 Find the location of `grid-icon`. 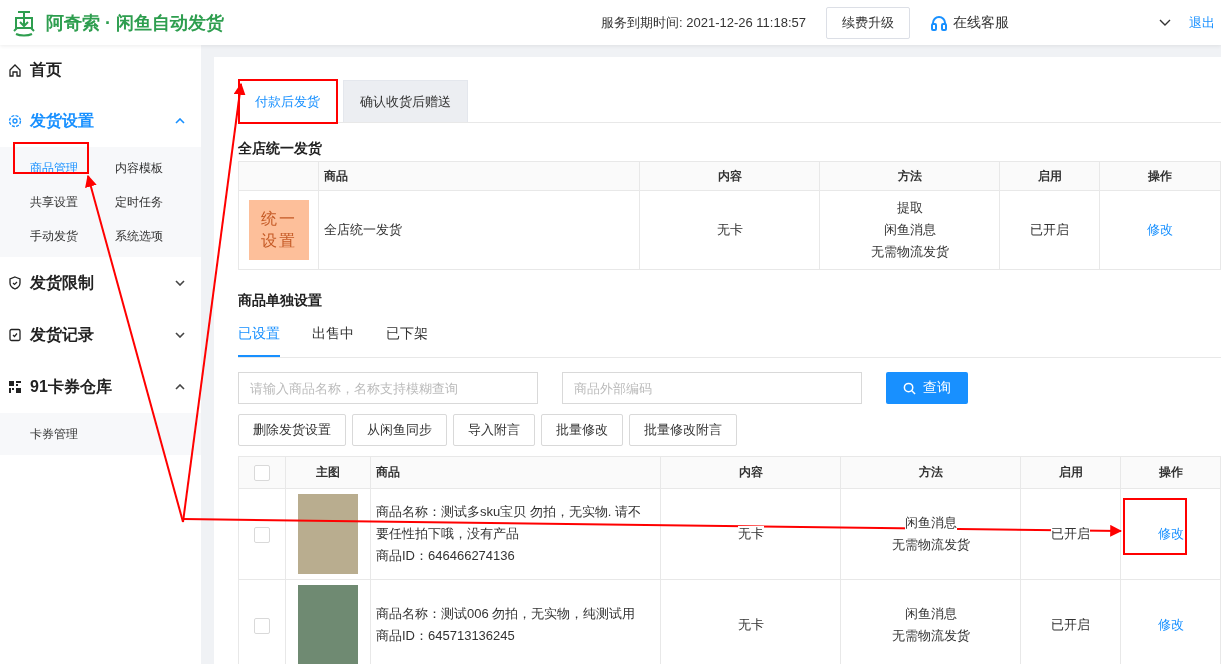

grid-icon is located at coordinates (15, 387).